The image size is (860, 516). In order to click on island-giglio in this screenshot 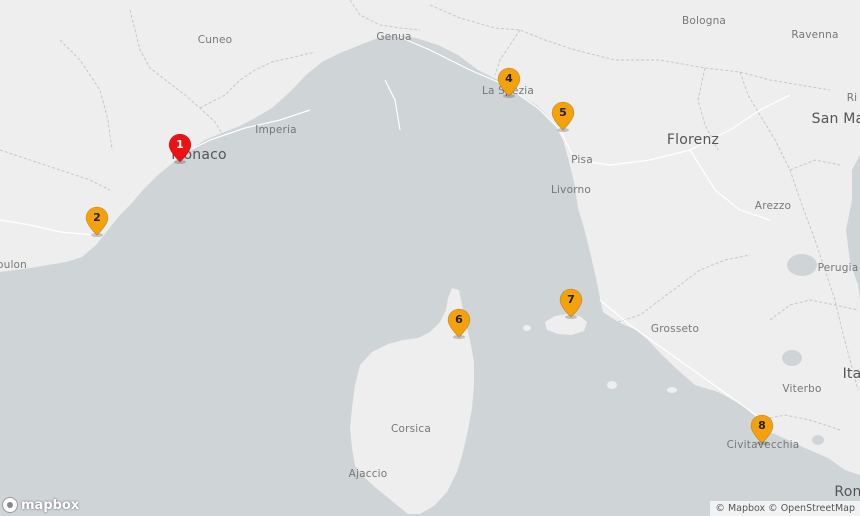, I will do `click(612, 385)`.